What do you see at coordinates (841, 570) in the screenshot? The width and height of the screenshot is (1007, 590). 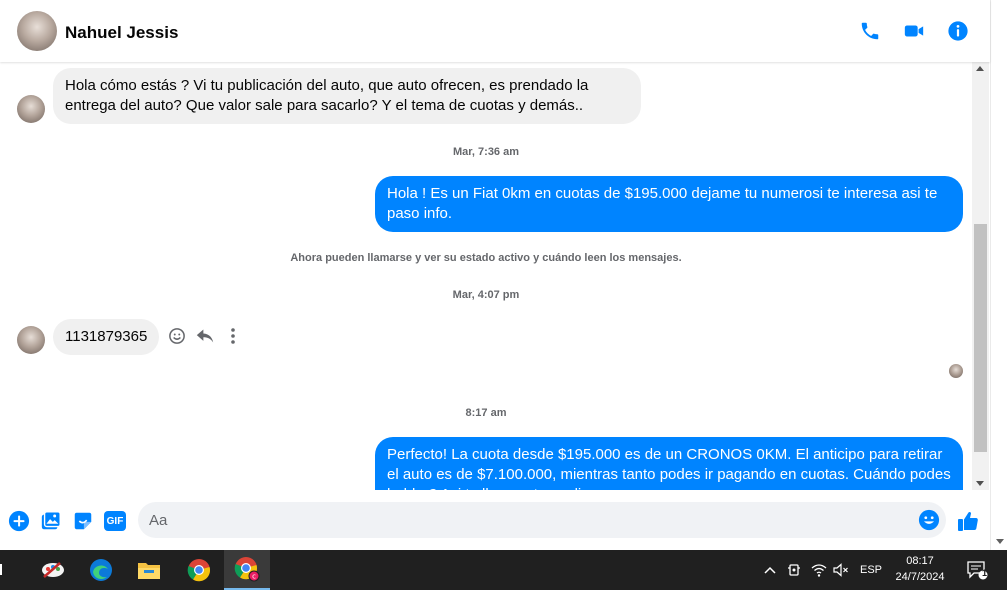 I see `volume-muted-icon` at bounding box center [841, 570].